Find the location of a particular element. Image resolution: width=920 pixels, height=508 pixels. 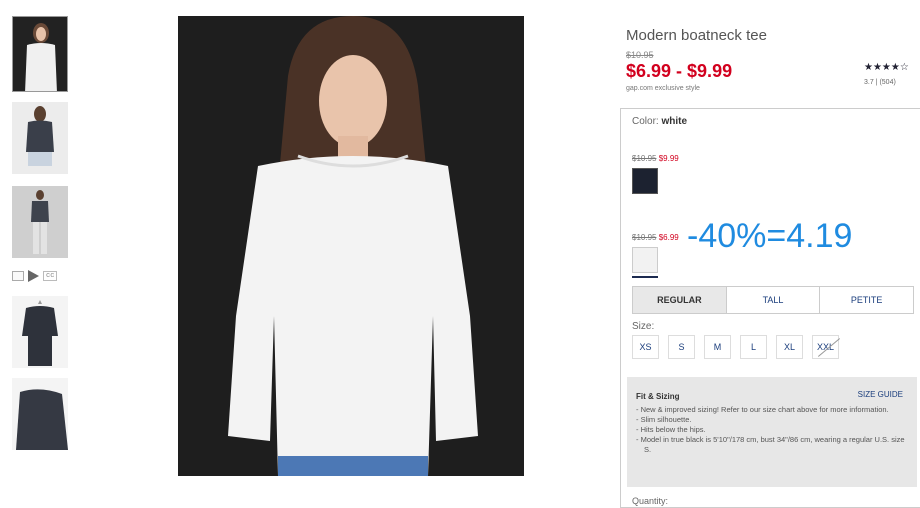

rating-summary: 3.7 | (504) is located at coordinates (880, 82).